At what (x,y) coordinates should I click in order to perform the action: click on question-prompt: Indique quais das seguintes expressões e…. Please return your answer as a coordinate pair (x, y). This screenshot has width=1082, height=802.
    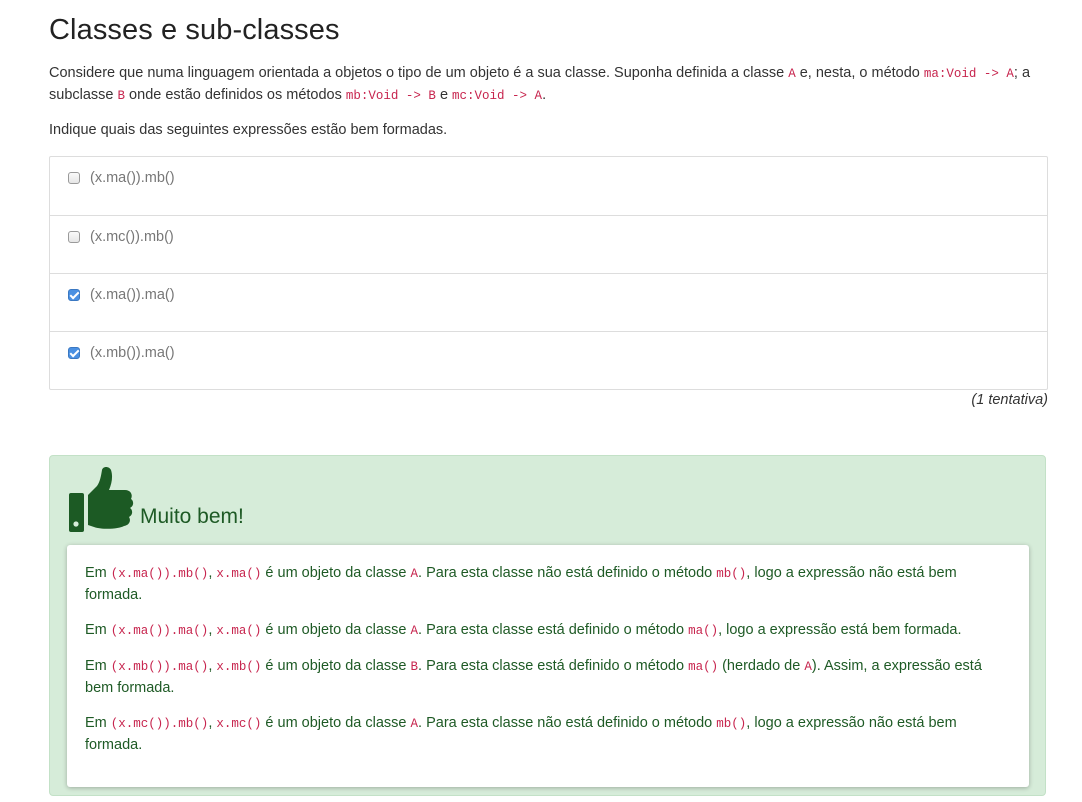
    Looking at the image, I should click on (248, 130).